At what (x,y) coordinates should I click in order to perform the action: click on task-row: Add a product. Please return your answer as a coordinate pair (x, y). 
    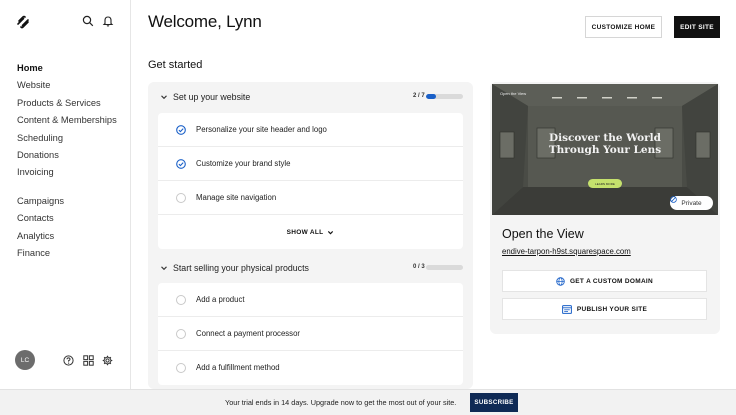
    Looking at the image, I should click on (310, 300).